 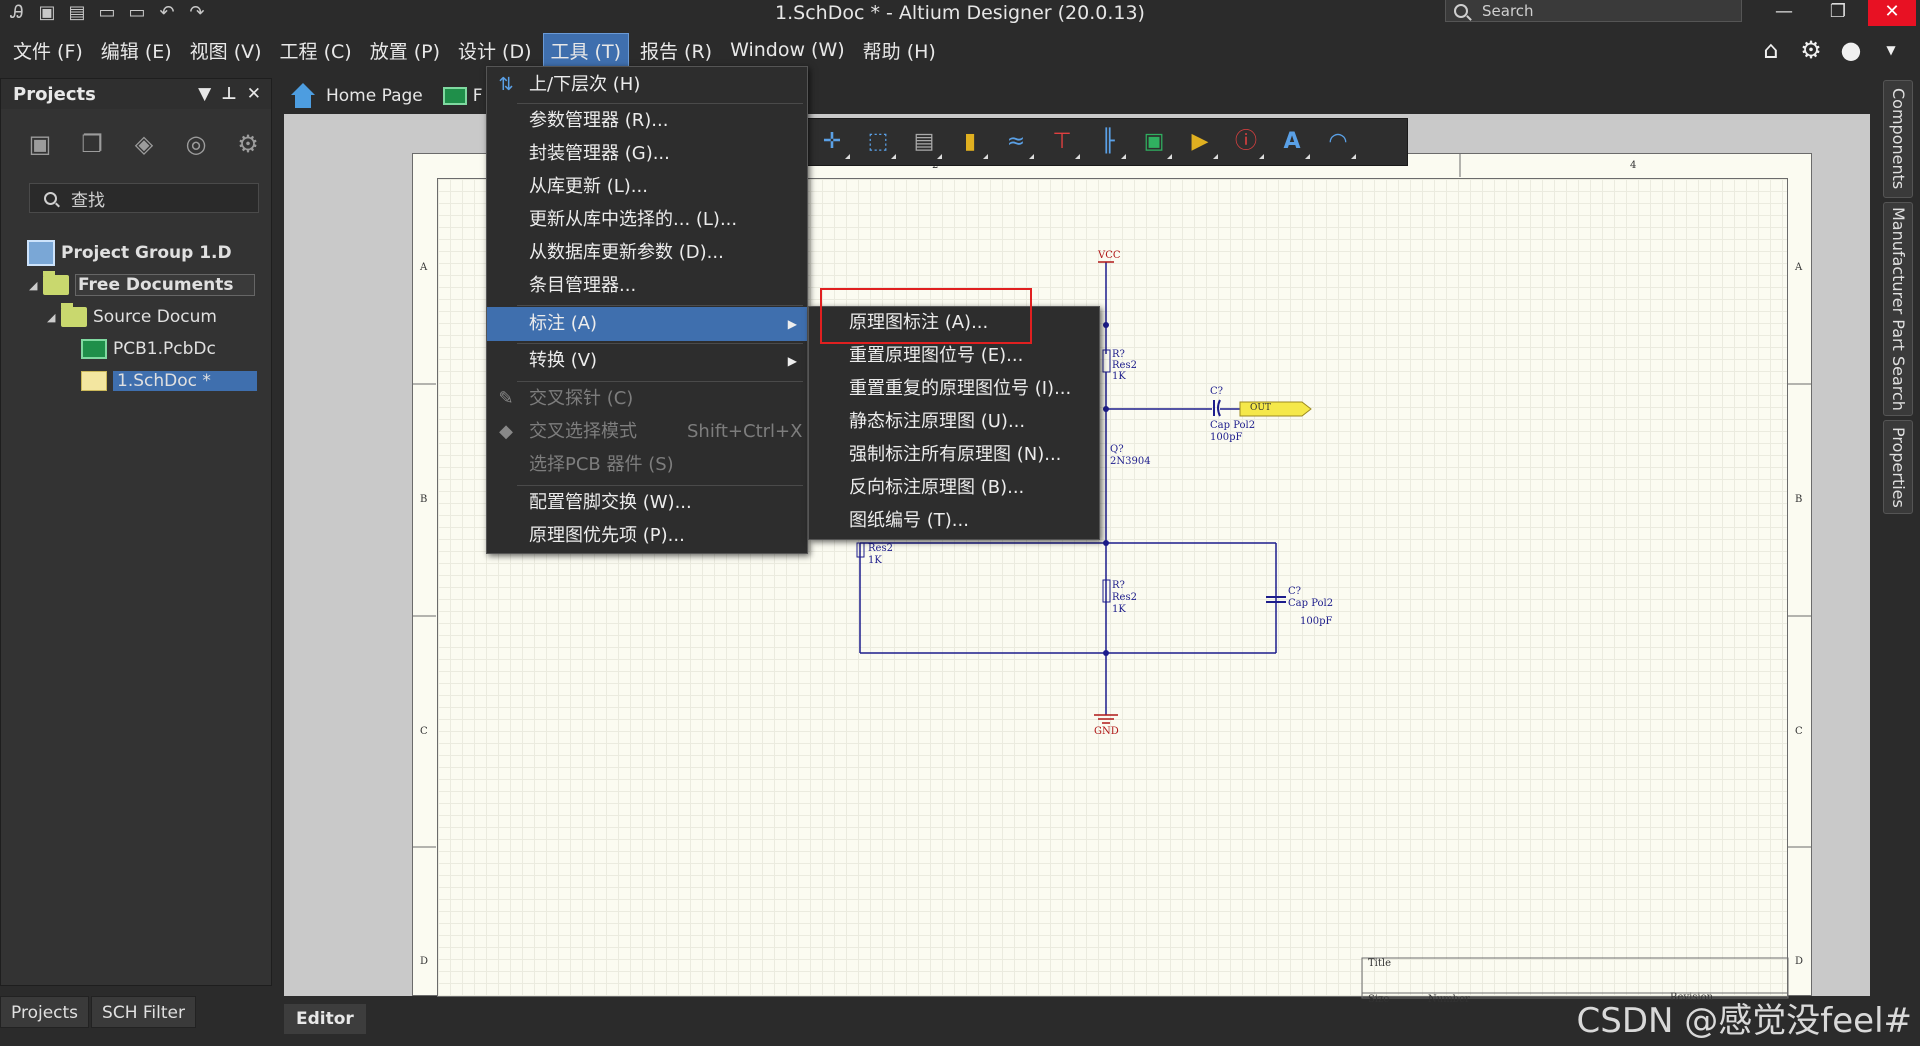 What do you see at coordinates (1118, 585) in the screenshot?
I see `r2-ref: R?` at bounding box center [1118, 585].